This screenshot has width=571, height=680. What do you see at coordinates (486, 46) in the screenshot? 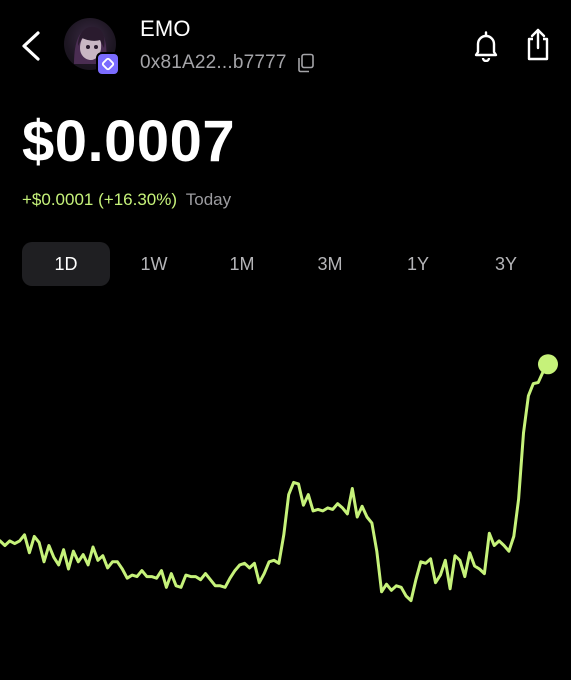
I see `bell-icon` at bounding box center [486, 46].